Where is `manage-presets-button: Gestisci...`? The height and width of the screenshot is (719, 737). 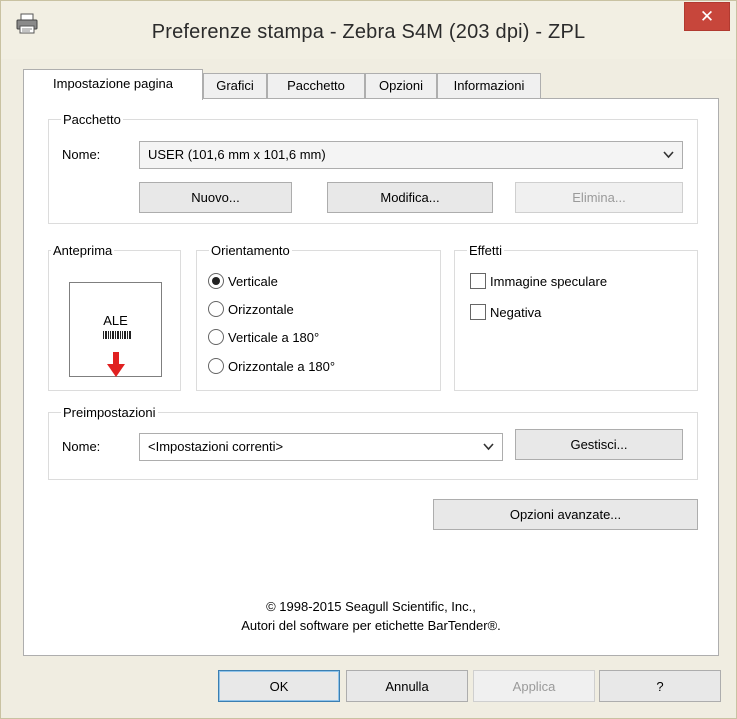
manage-presets-button: Gestisci... is located at coordinates (599, 444).